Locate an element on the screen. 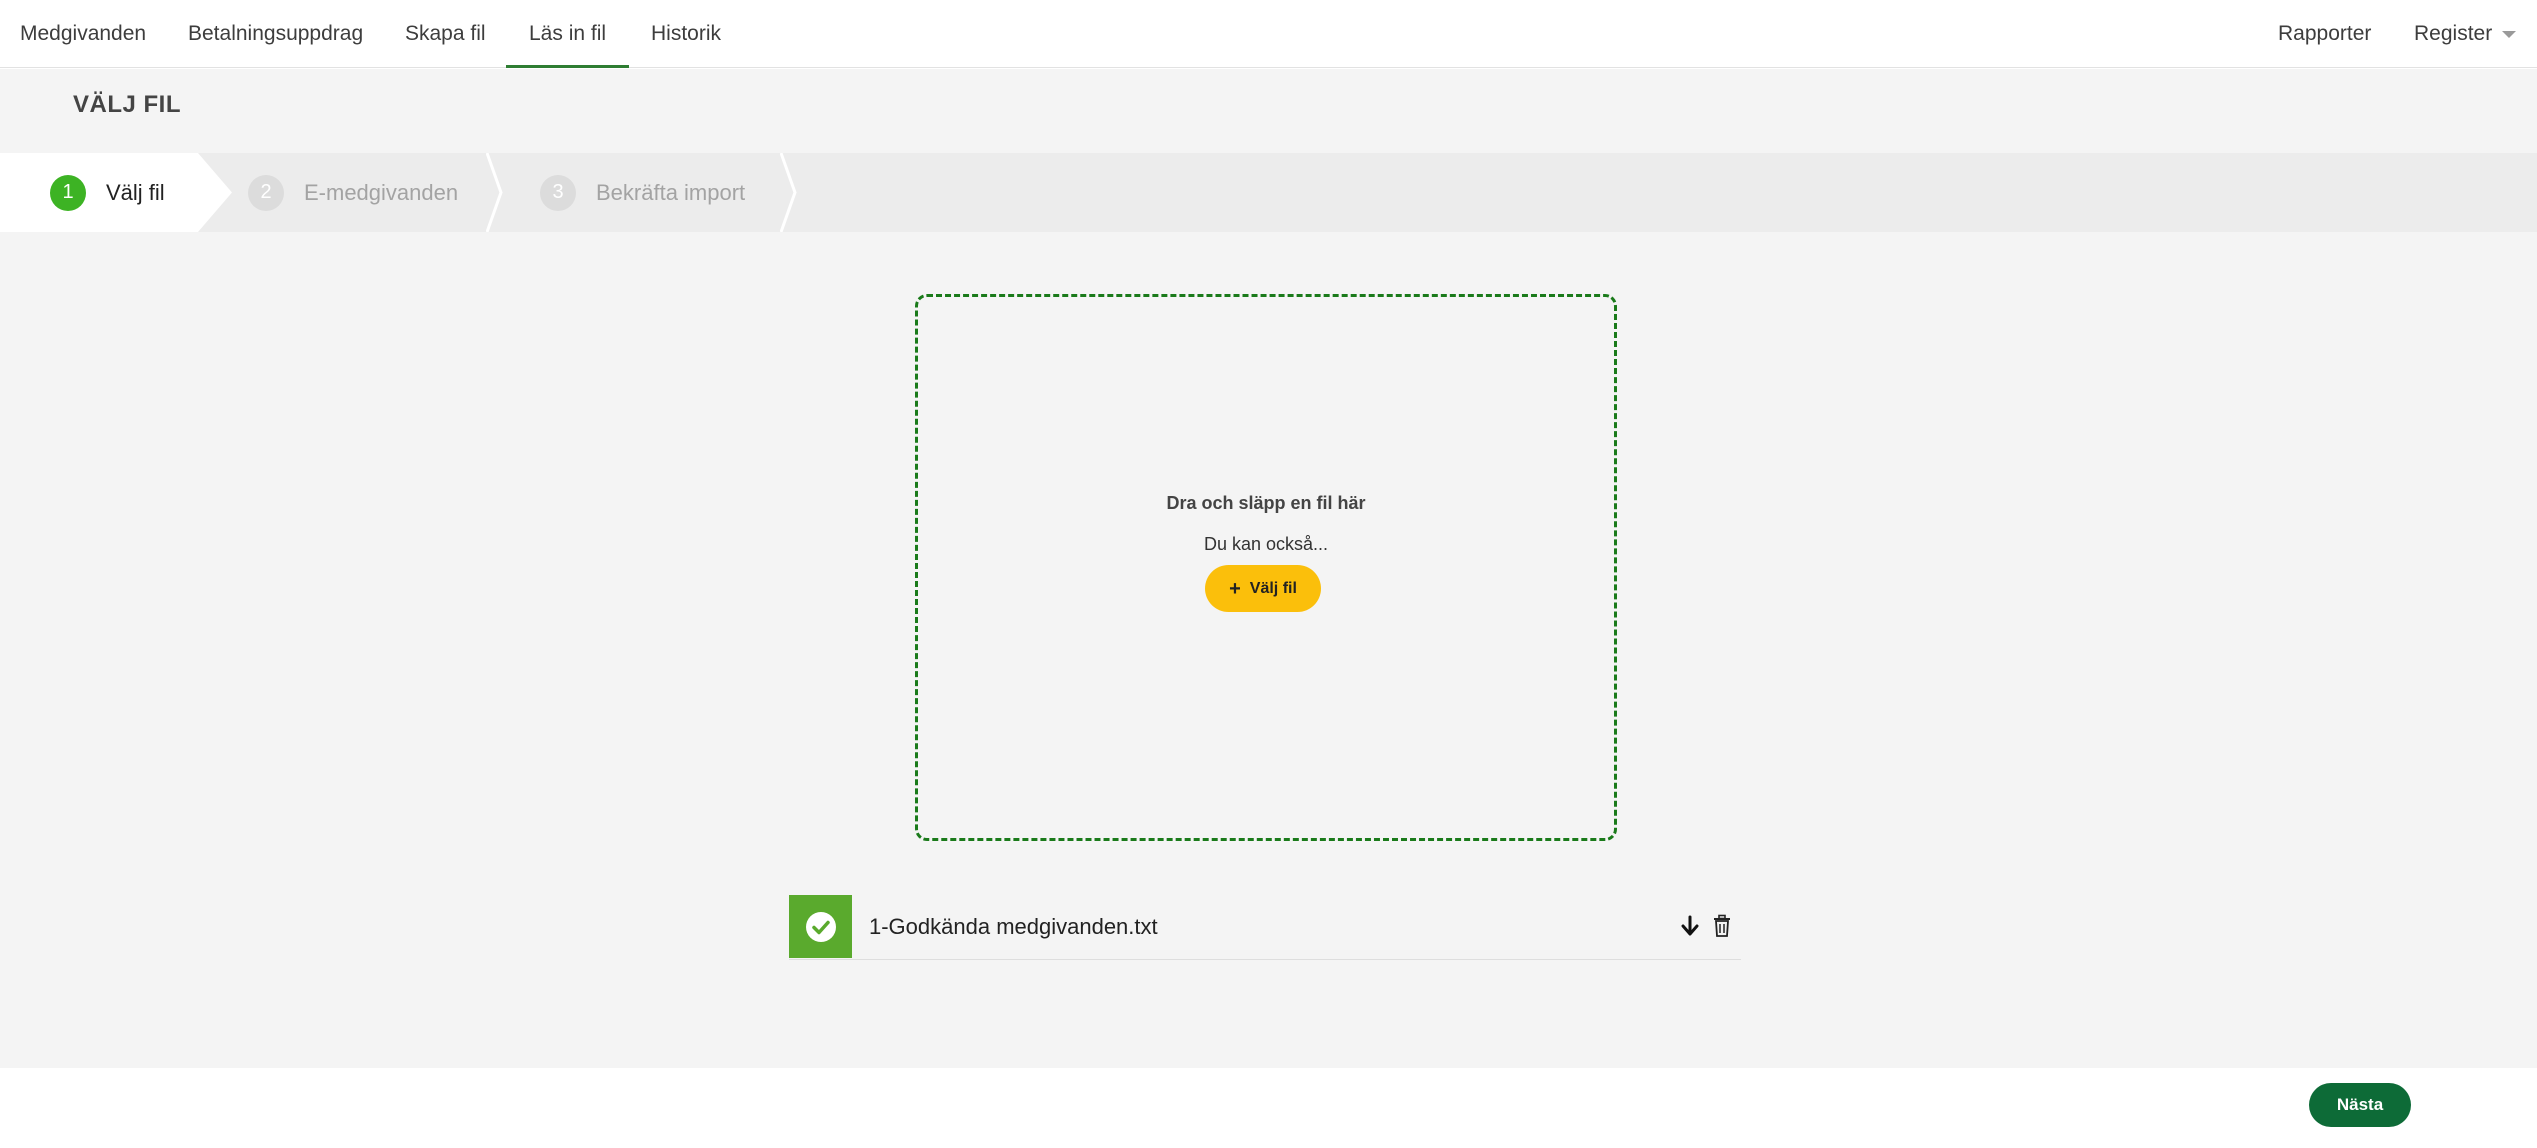 The height and width of the screenshot is (1148, 2537). nav-item-las-in-fil: Läs in fil is located at coordinates (568, 34).